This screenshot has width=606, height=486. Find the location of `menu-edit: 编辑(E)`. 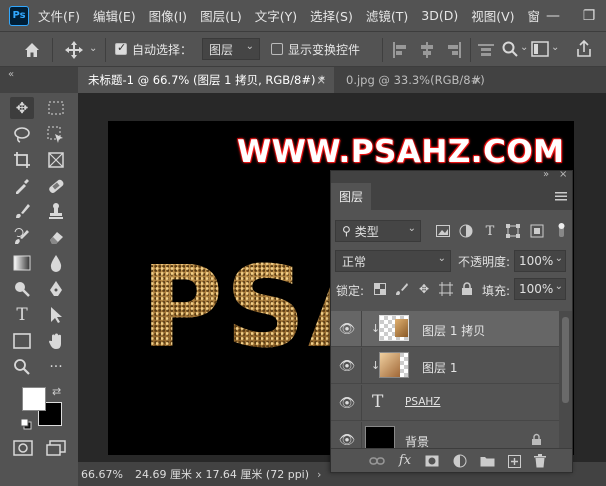

menu-edit: 编辑(E) is located at coordinates (114, 15).